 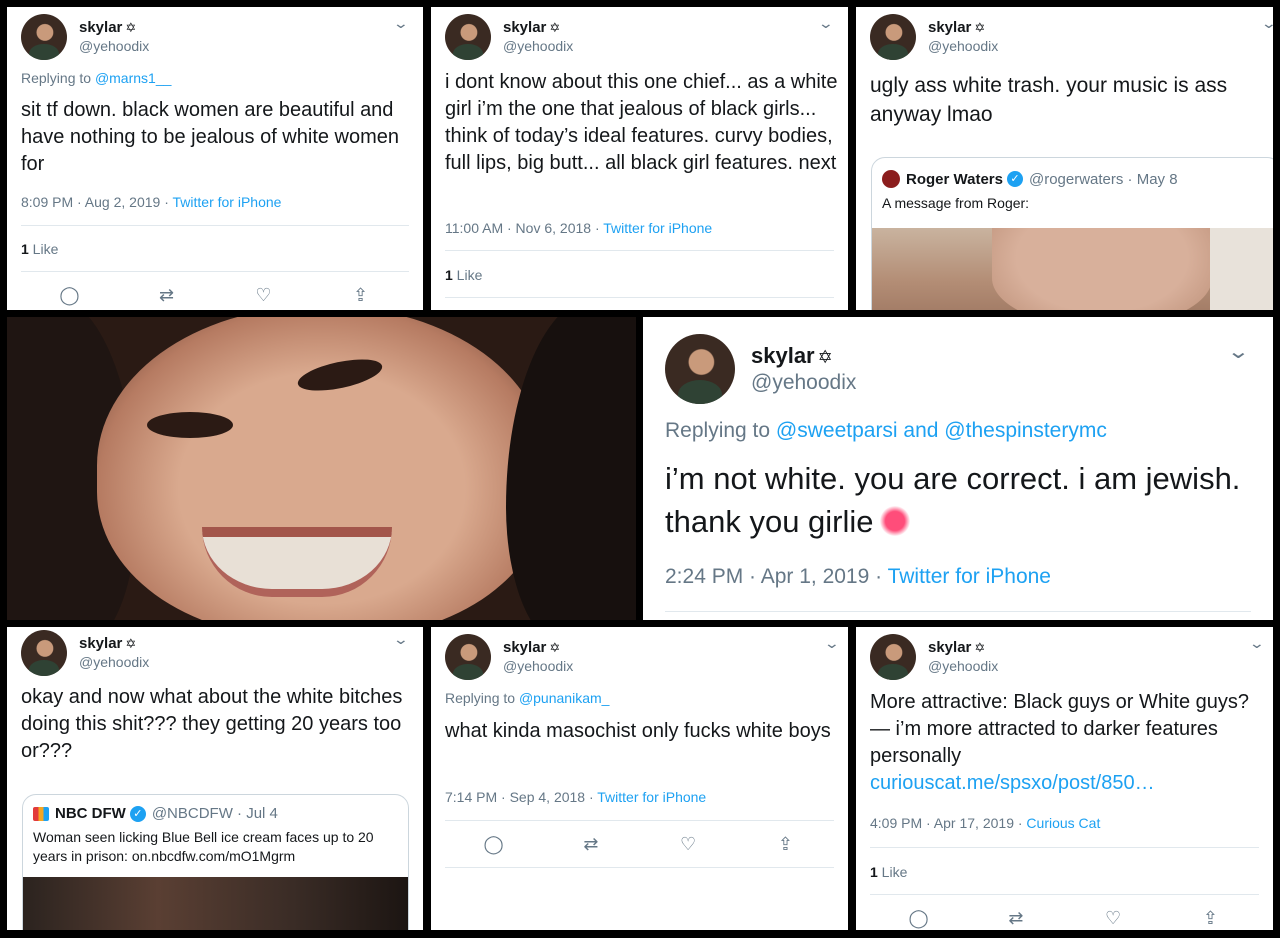 I want to click on tweet-timestamp: 7:14 PM · Sep 4, 2018 ·, so click(x=521, y=797).